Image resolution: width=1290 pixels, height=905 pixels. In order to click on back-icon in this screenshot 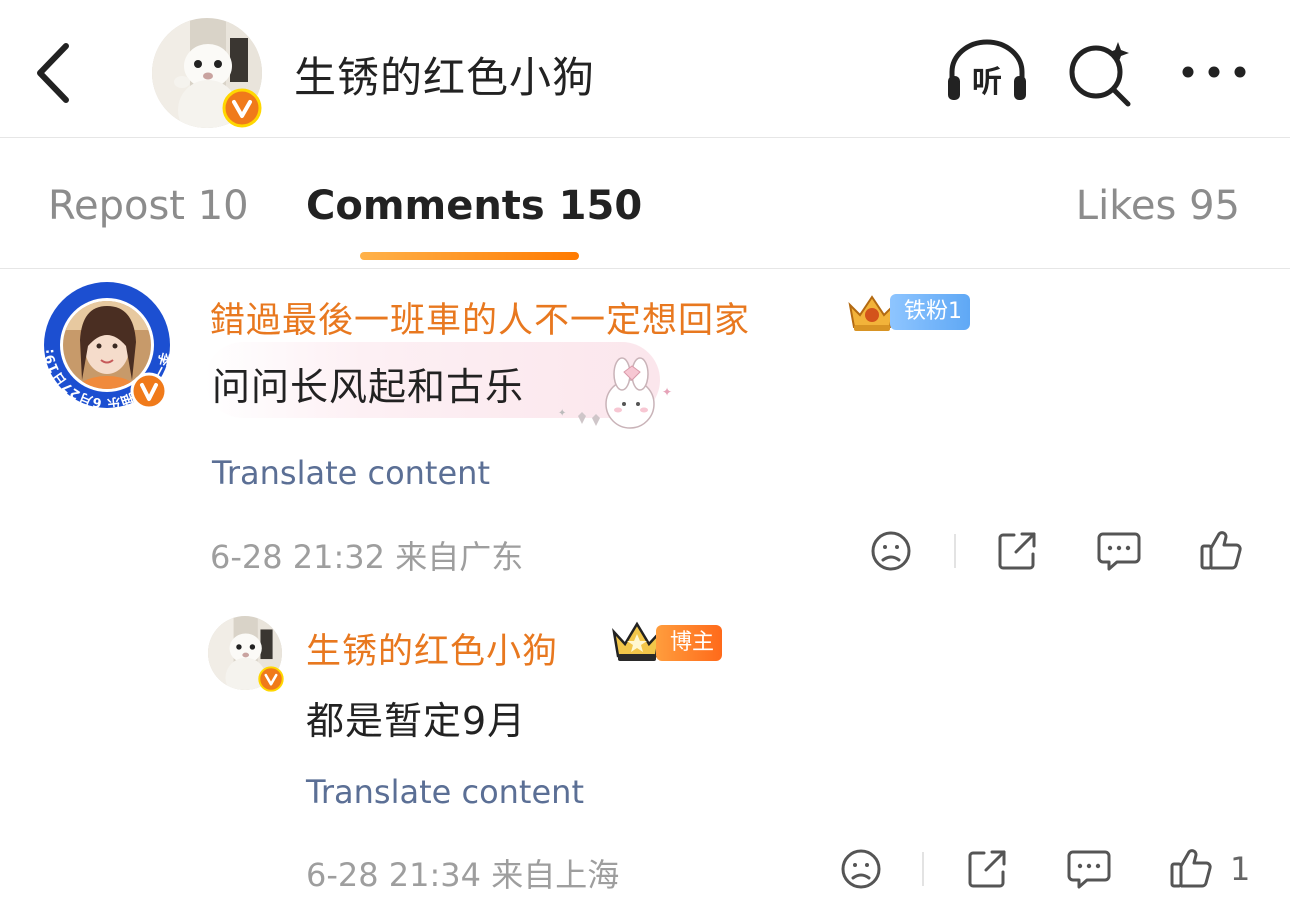, I will do `click(55, 73)`.